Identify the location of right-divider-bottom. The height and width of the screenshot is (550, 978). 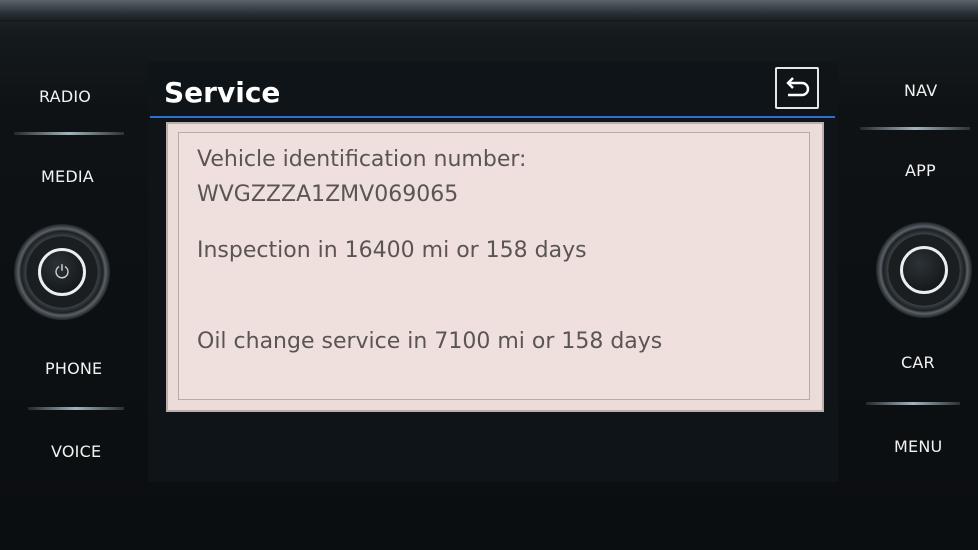
(913, 403).